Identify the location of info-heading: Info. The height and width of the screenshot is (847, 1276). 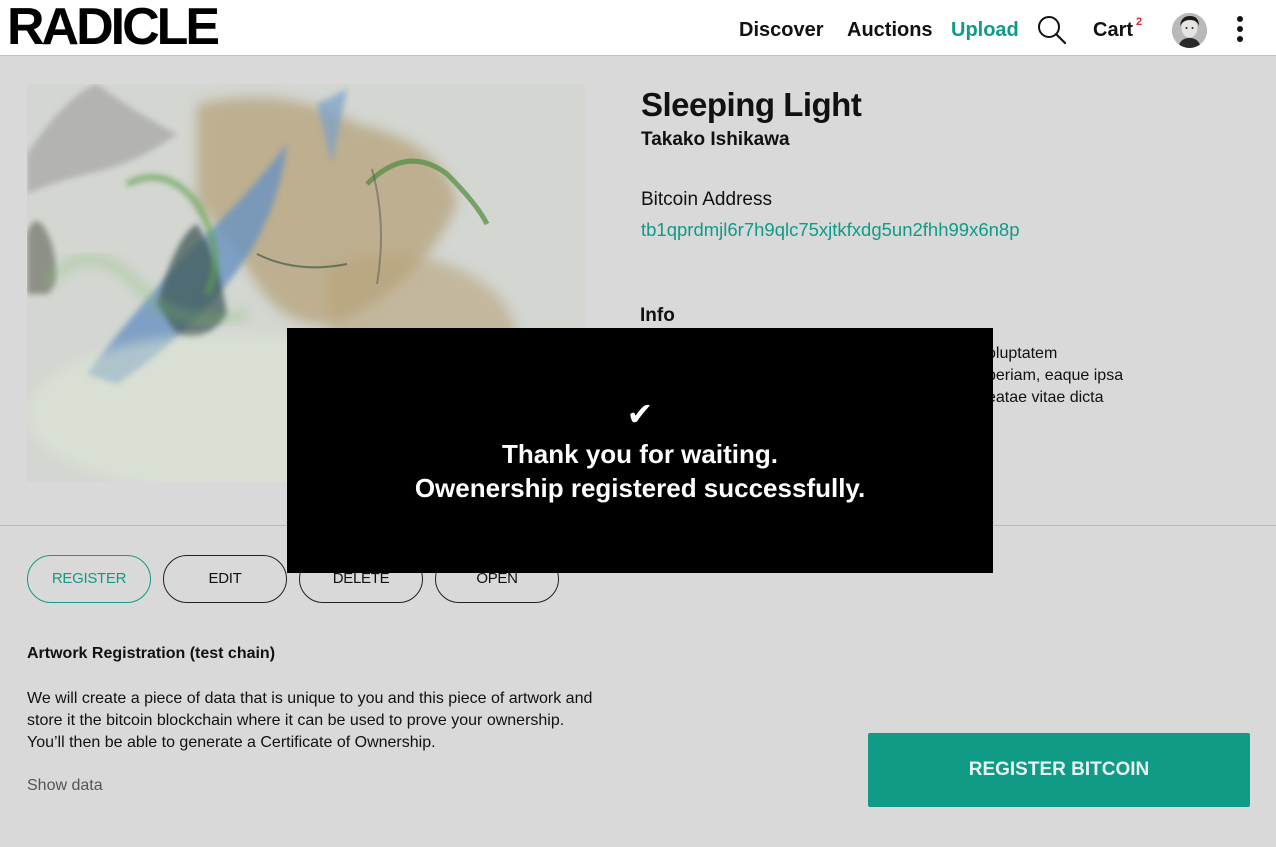
(657, 315).